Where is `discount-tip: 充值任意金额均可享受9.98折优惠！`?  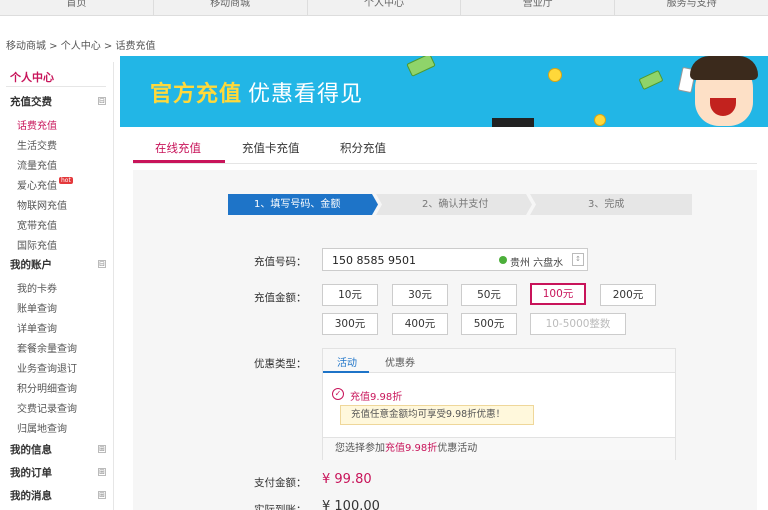 discount-tip: 充值任意金额均可享受9.98折优惠！ is located at coordinates (437, 415).